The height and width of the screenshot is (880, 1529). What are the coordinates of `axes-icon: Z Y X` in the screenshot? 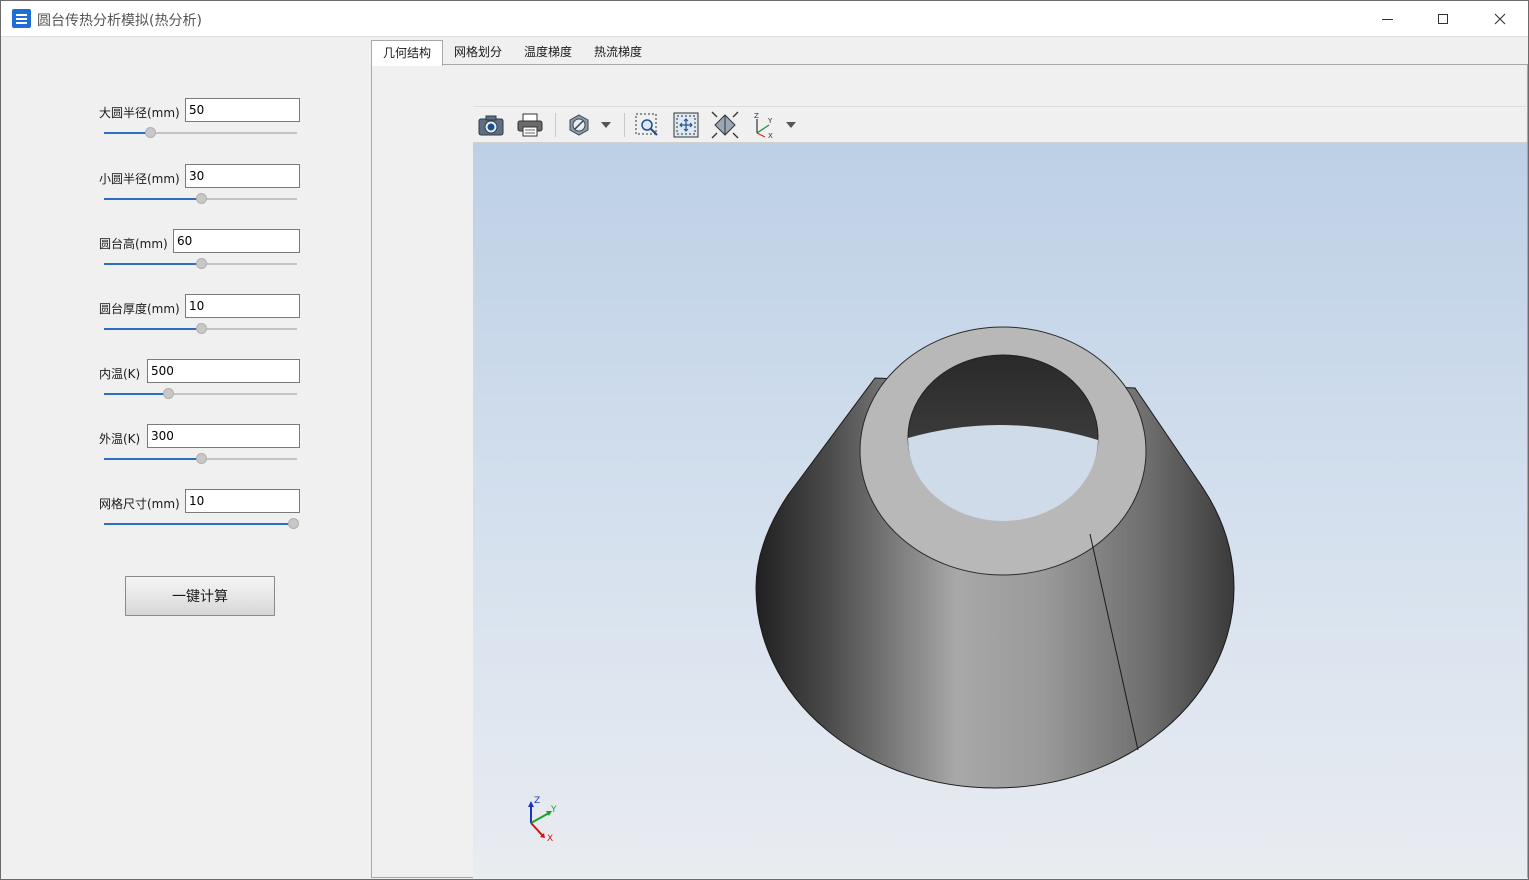 It's located at (763, 125).